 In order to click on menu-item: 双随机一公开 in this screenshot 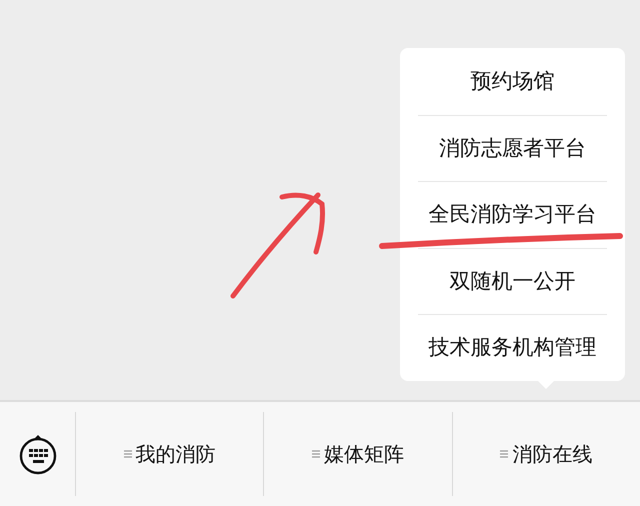, I will do `click(512, 281)`.